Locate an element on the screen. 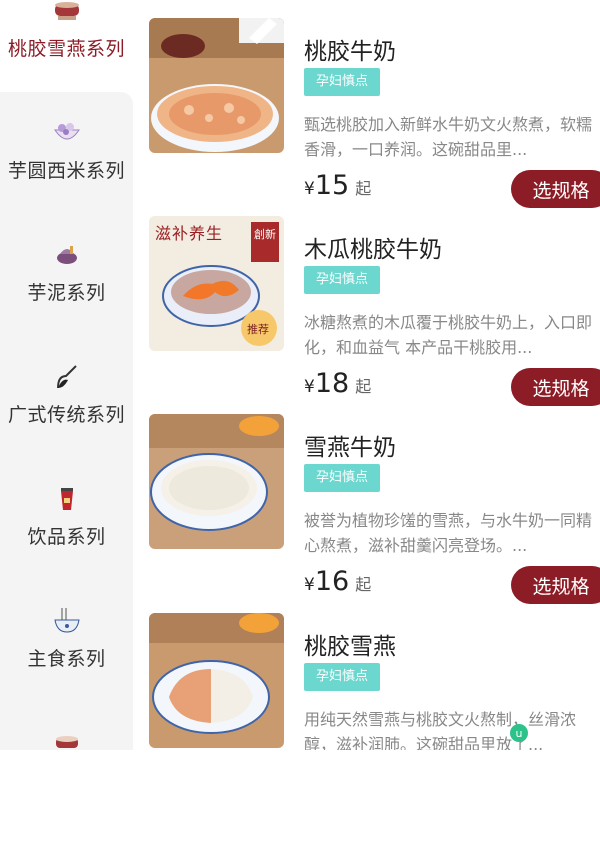  sidebar-item-taro-ball-sago: 芋圆西米系列 is located at coordinates (66, 178).